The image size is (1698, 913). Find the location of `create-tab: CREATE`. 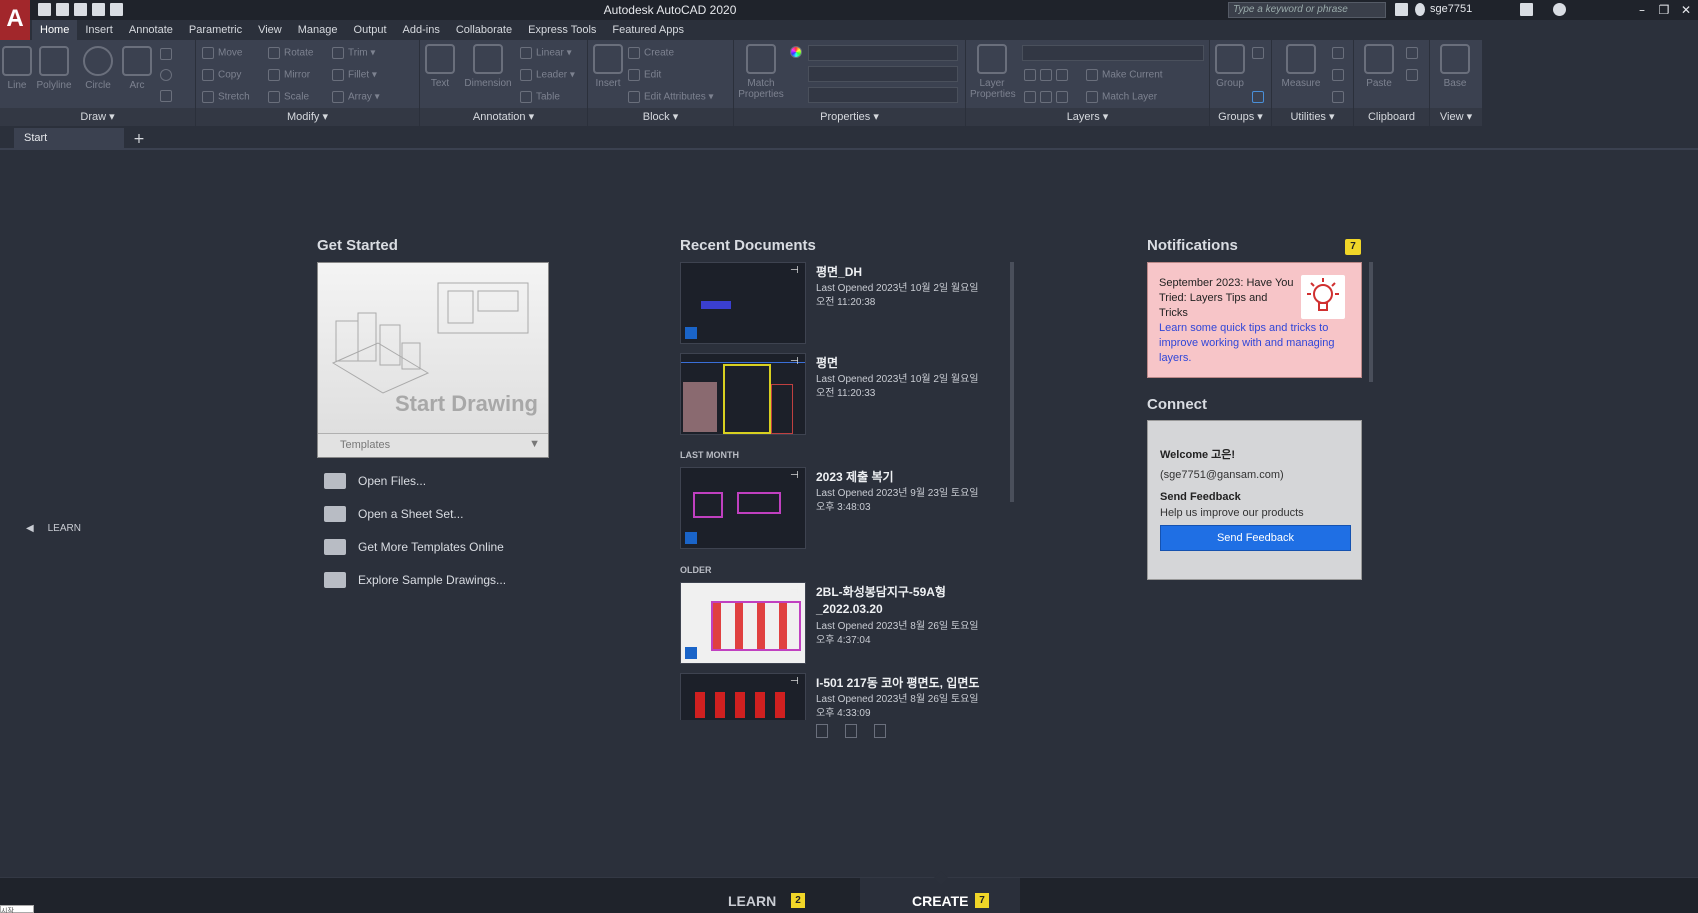

create-tab: CREATE is located at coordinates (940, 901).